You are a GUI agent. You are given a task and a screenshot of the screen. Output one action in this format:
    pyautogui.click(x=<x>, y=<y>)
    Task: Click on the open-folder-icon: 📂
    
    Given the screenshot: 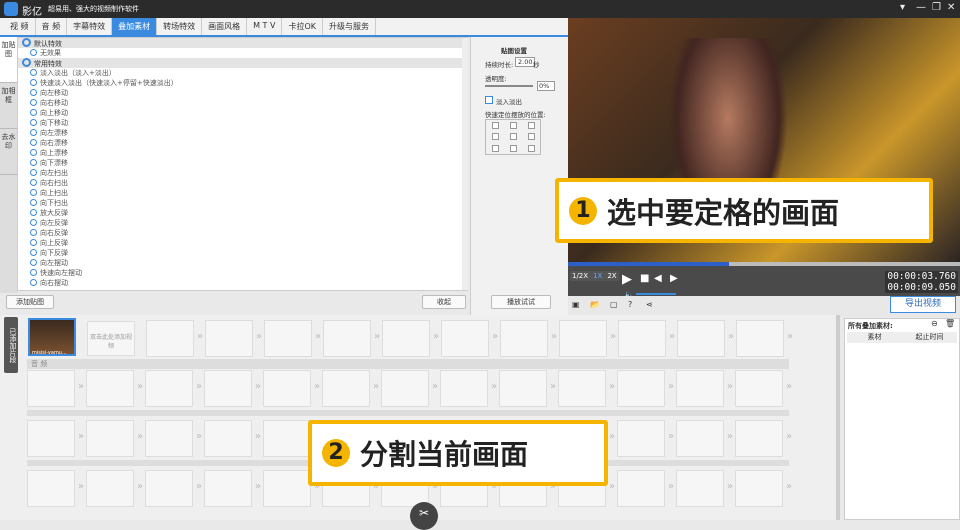 What is the action you would take?
    pyautogui.click(x=595, y=304)
    